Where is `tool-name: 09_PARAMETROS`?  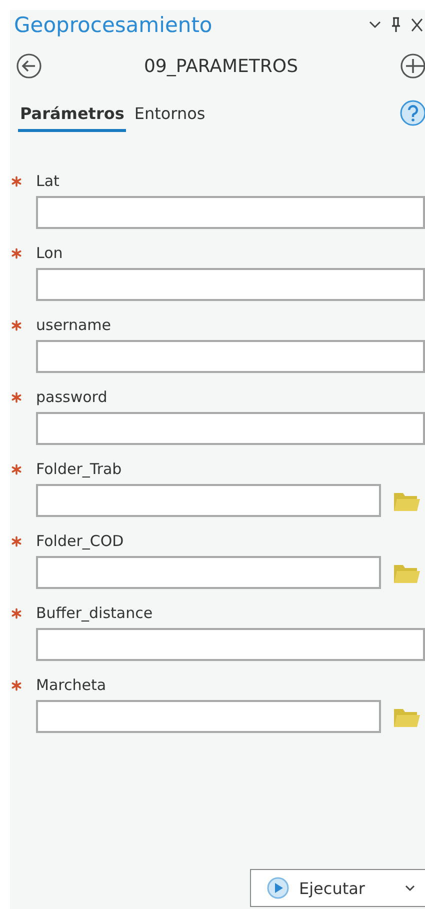
tool-name: 09_PARAMETROS is located at coordinates (220, 66).